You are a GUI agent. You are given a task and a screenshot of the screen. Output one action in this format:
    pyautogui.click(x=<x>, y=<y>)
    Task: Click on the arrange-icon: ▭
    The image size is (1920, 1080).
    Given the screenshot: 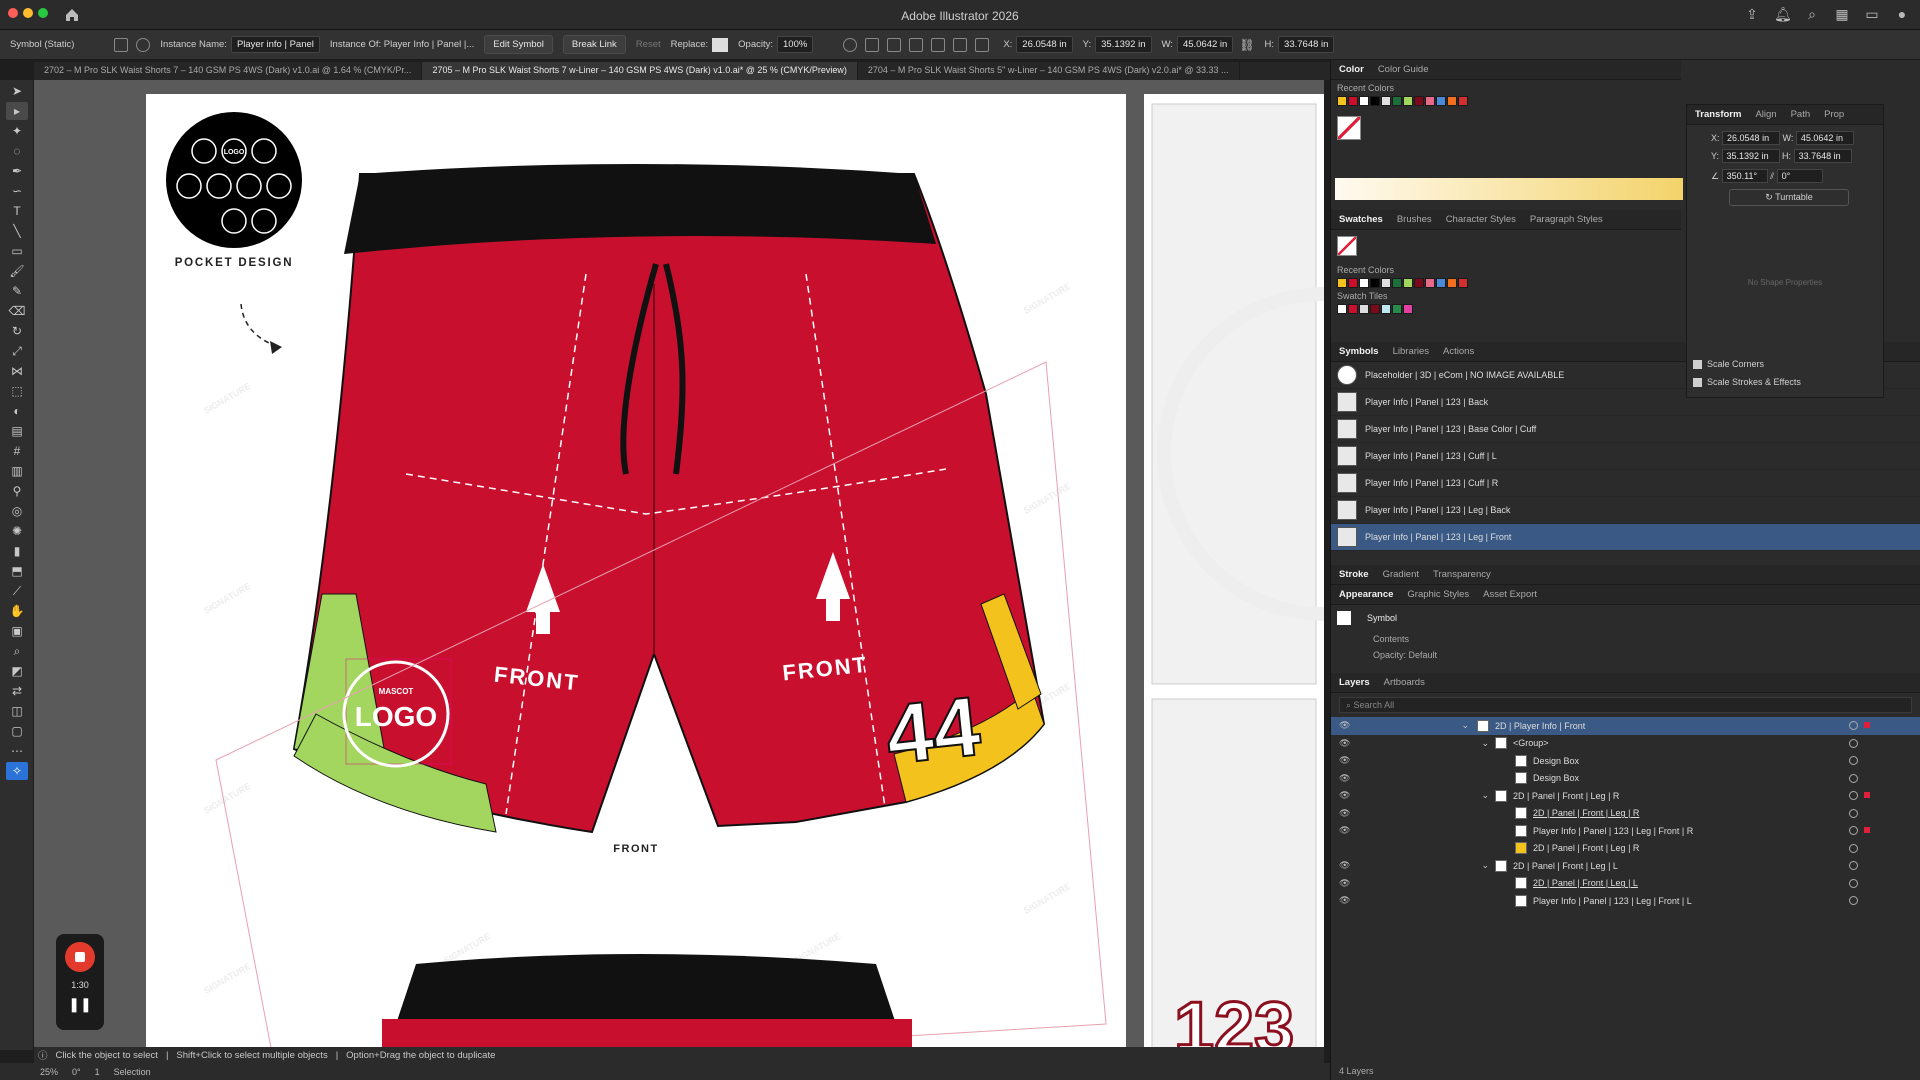 What is the action you would take?
    pyautogui.click(x=1872, y=14)
    